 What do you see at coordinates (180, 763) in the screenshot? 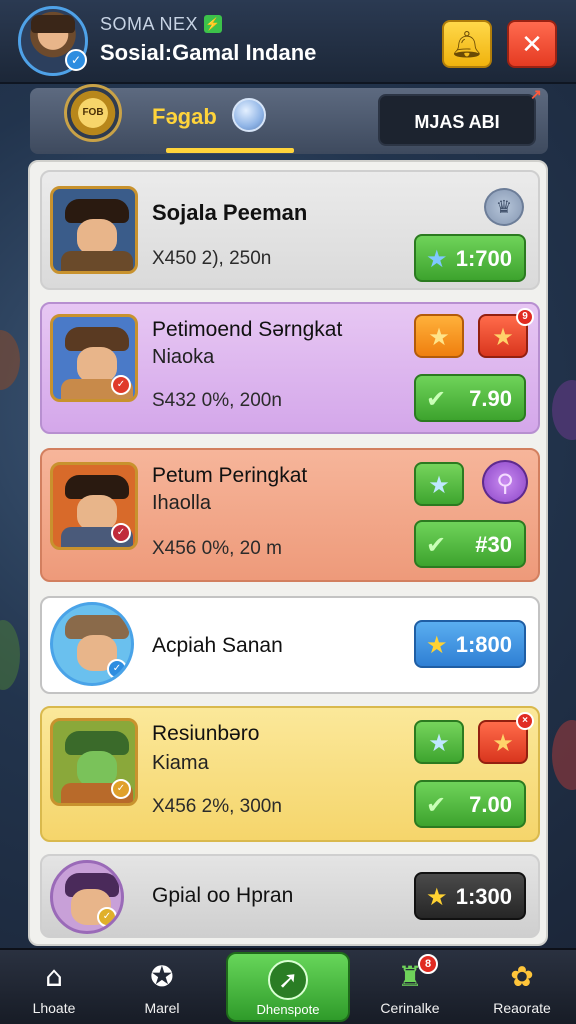
I see `card-subtitle: Kiama` at bounding box center [180, 763].